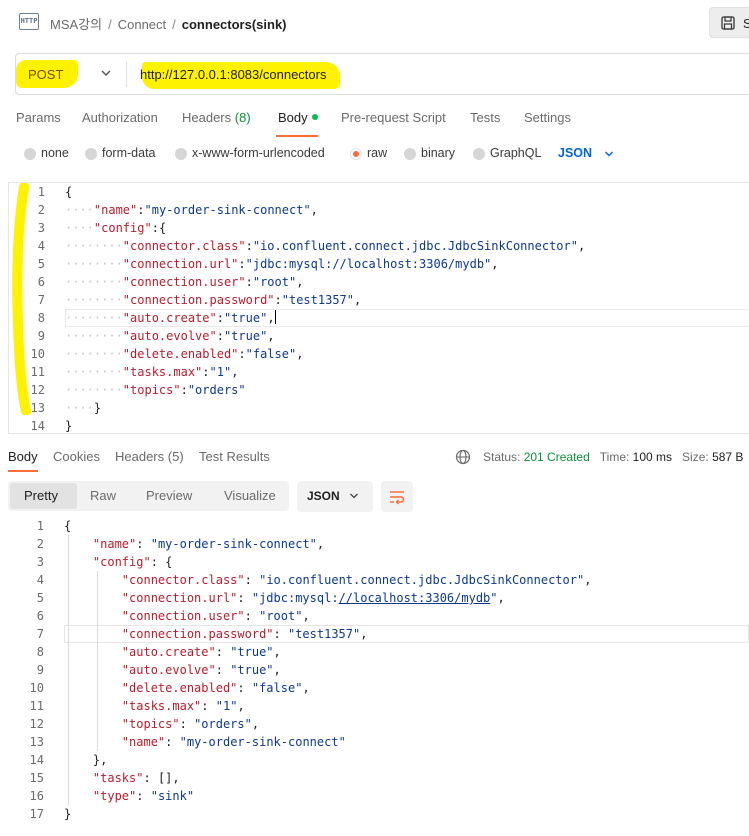  I want to click on divider, so click(126, 74).